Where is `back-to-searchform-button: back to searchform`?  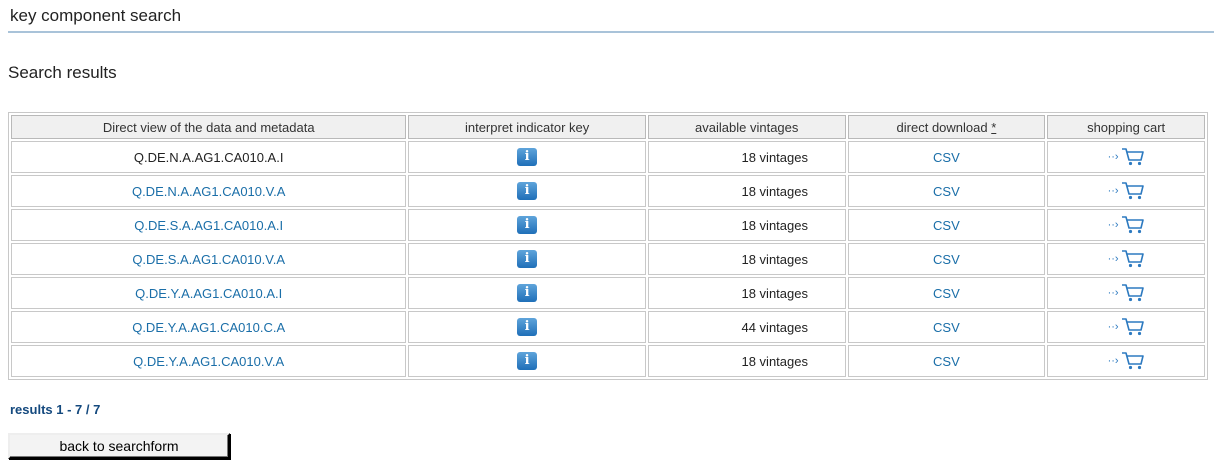 back-to-searchform-button: back to searchform is located at coordinates (119, 446).